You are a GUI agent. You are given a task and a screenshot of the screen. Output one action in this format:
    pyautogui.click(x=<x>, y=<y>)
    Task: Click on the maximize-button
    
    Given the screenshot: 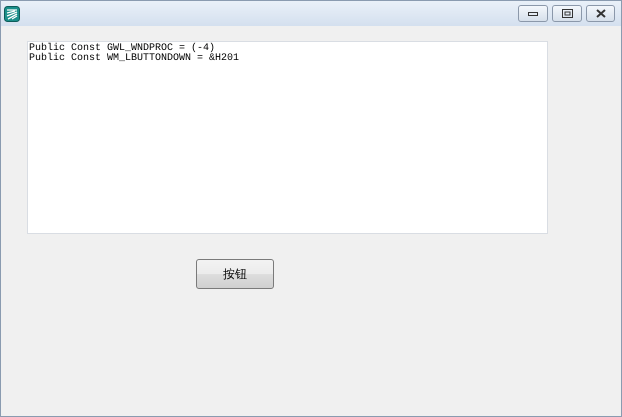 What is the action you would take?
    pyautogui.click(x=567, y=13)
    